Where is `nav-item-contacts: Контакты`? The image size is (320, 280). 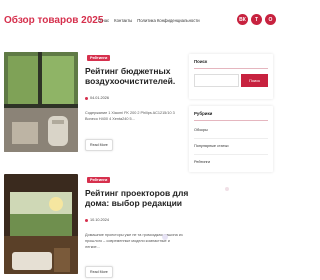
nav-item-contacts: Контакты is located at coordinates (123, 20).